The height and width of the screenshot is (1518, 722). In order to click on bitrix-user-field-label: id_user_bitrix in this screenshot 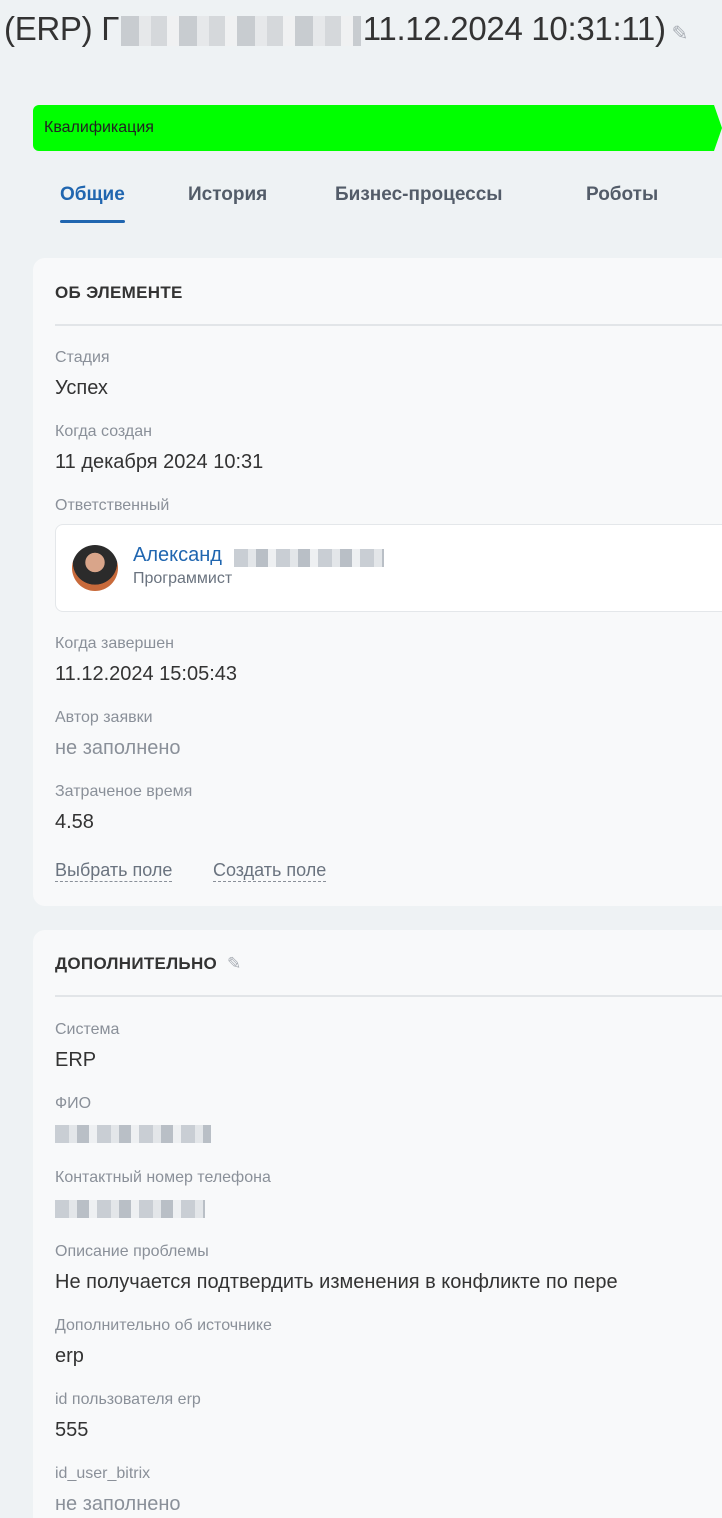, I will do `click(103, 1473)`.